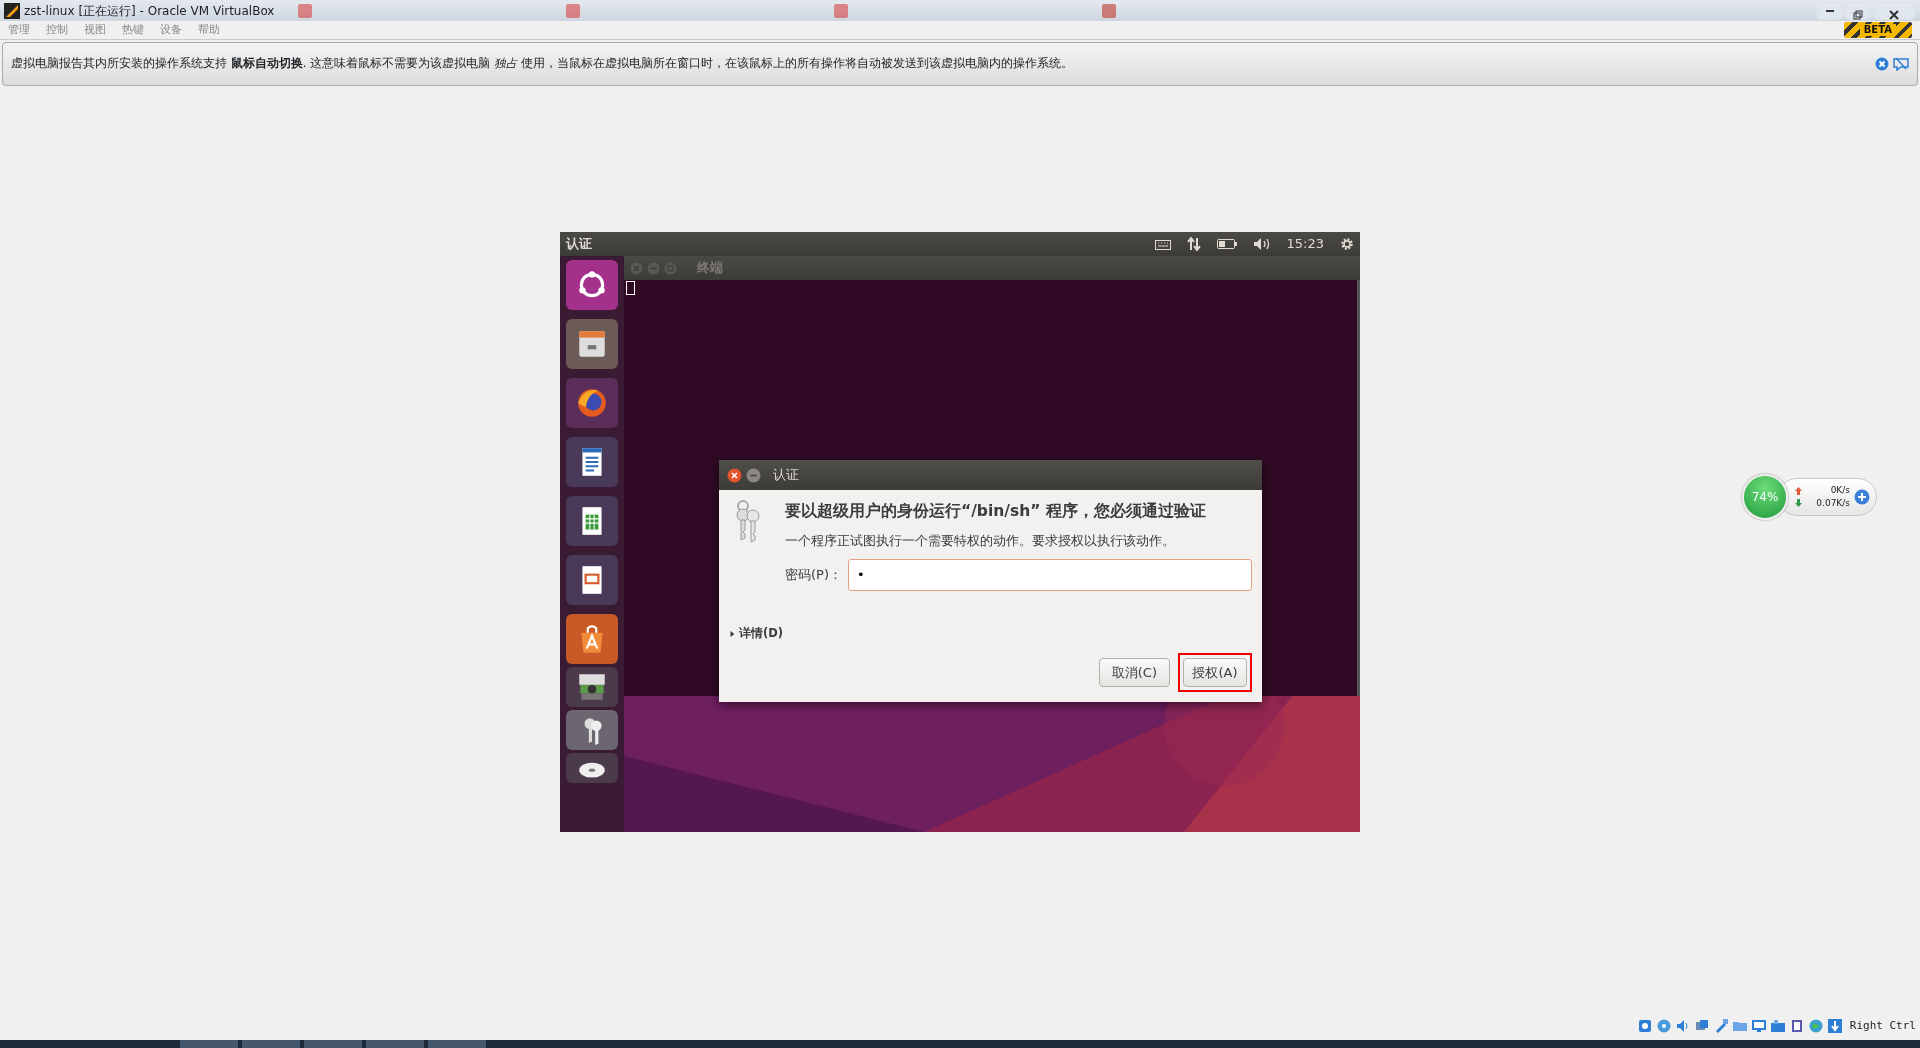  Describe the element at coordinates (12, 10) in the screenshot. I see `app-logo-icon` at that location.